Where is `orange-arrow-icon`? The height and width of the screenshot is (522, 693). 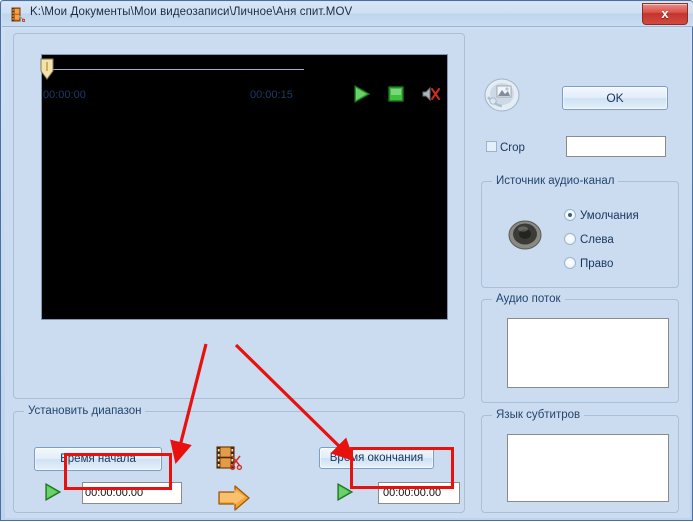
orange-arrow-icon is located at coordinates (234, 498).